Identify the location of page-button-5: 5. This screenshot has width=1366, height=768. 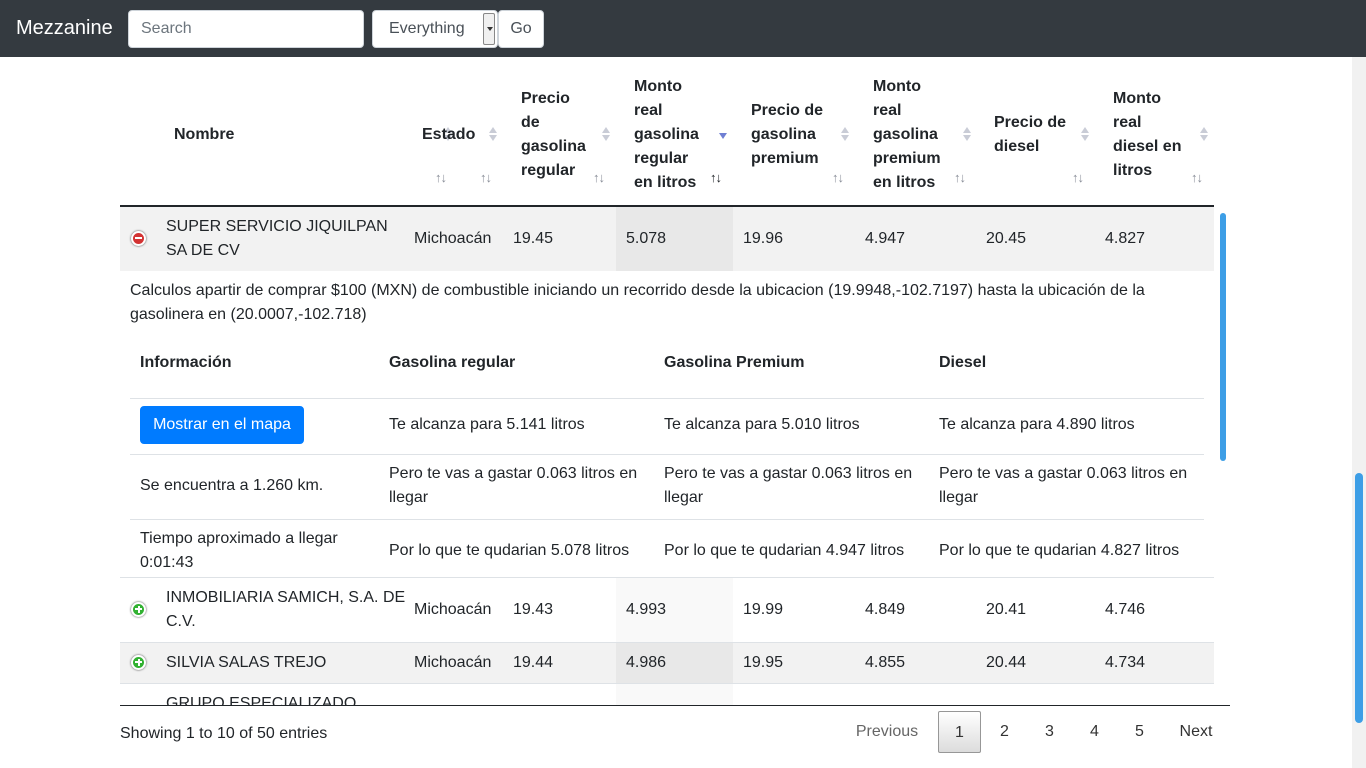
(1139, 732).